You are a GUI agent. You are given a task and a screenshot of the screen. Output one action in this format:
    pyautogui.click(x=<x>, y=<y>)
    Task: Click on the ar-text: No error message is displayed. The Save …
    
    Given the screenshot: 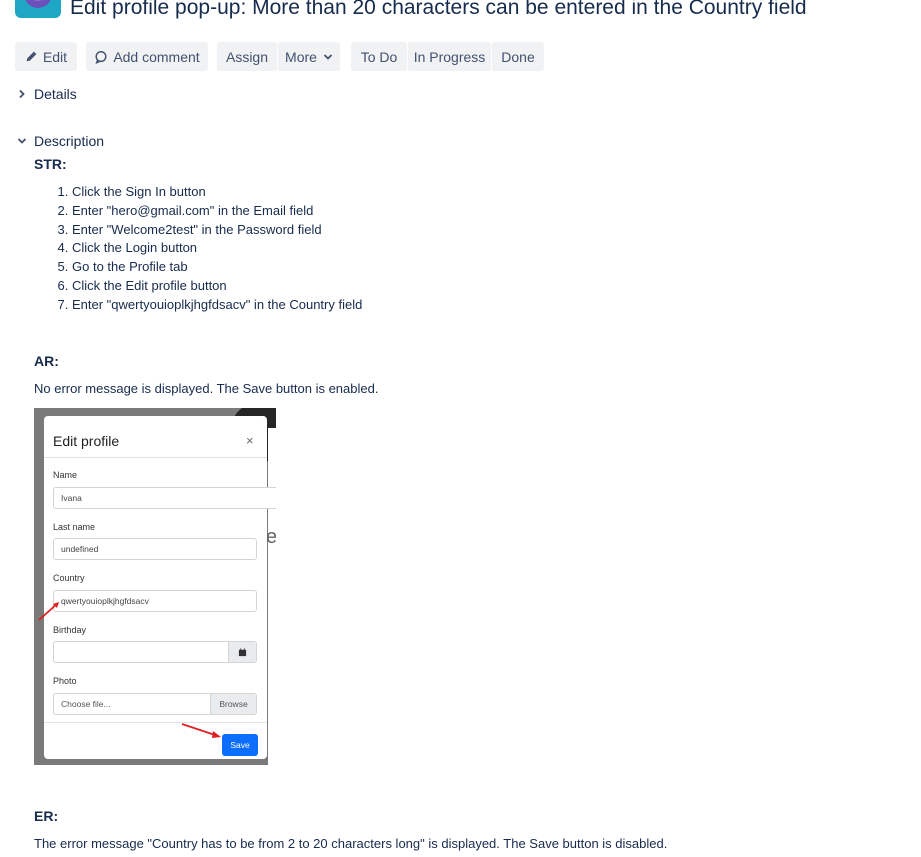 What is the action you would take?
    pyautogui.click(x=206, y=388)
    